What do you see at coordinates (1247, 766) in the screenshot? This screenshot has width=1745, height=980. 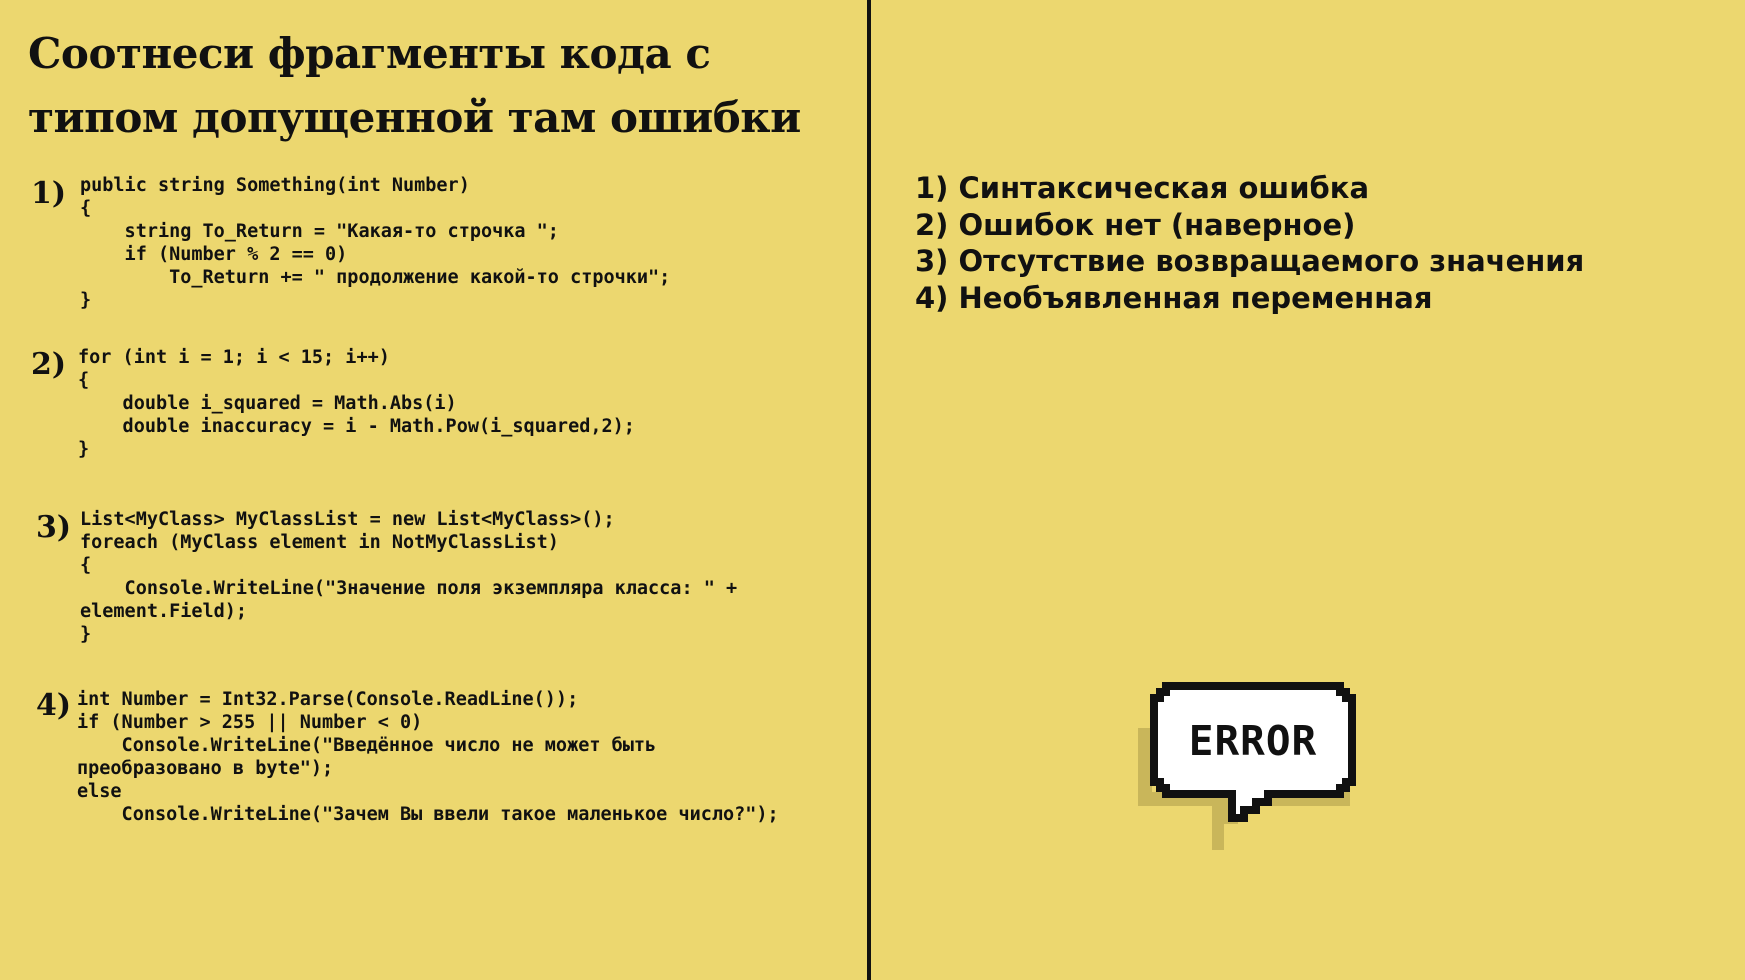 I see `error-speech-bubble-icon: ERROR` at bounding box center [1247, 766].